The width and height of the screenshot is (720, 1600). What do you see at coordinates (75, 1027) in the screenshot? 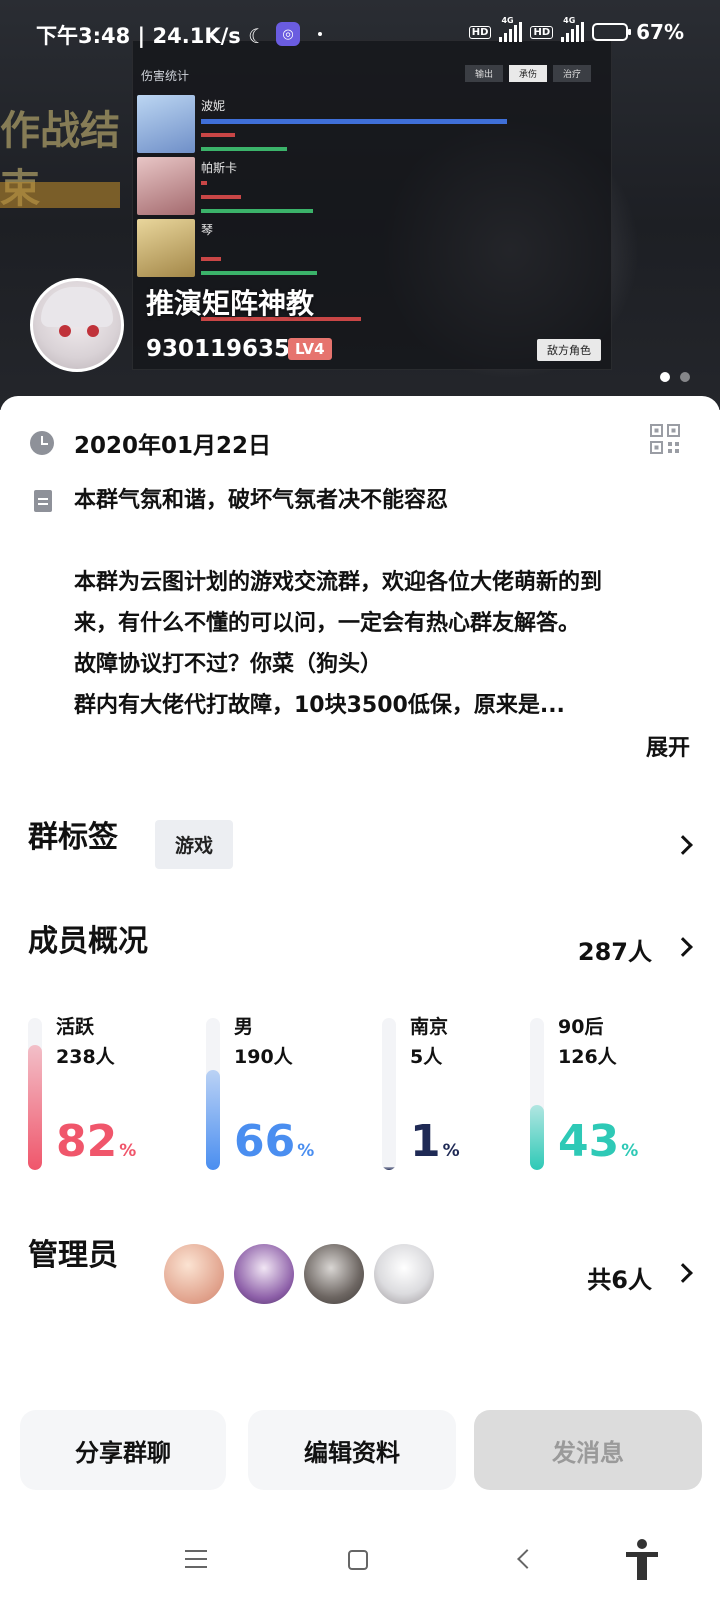
I see `stat-label: 活跃` at bounding box center [75, 1027].